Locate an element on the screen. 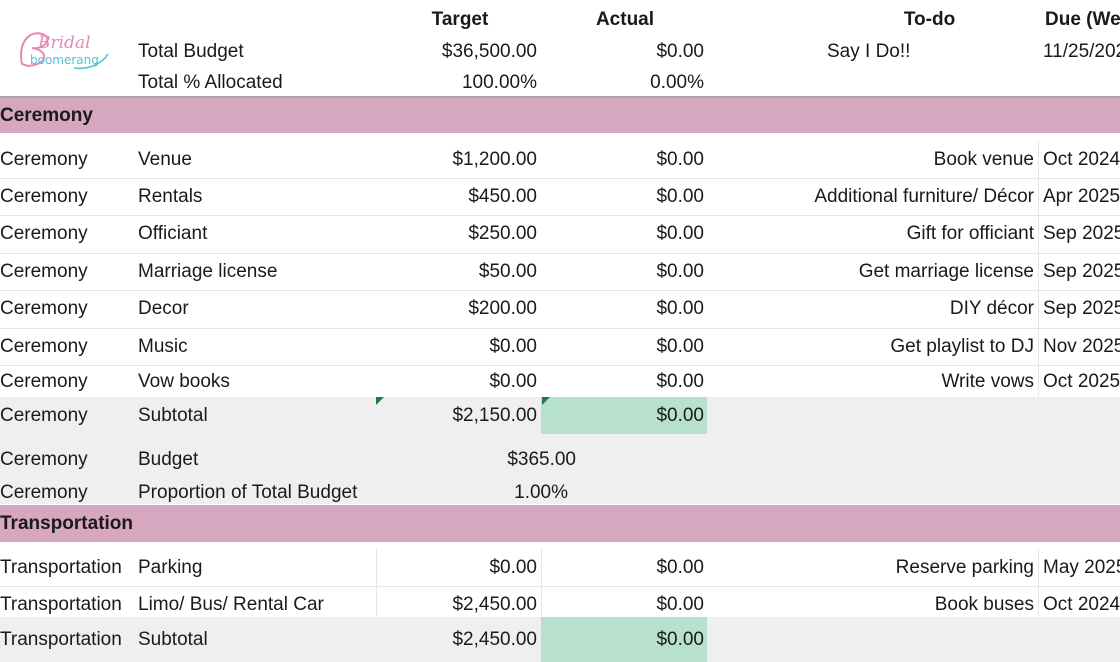 This screenshot has width=1120, height=662. item-cell: Music is located at coordinates (258, 346).